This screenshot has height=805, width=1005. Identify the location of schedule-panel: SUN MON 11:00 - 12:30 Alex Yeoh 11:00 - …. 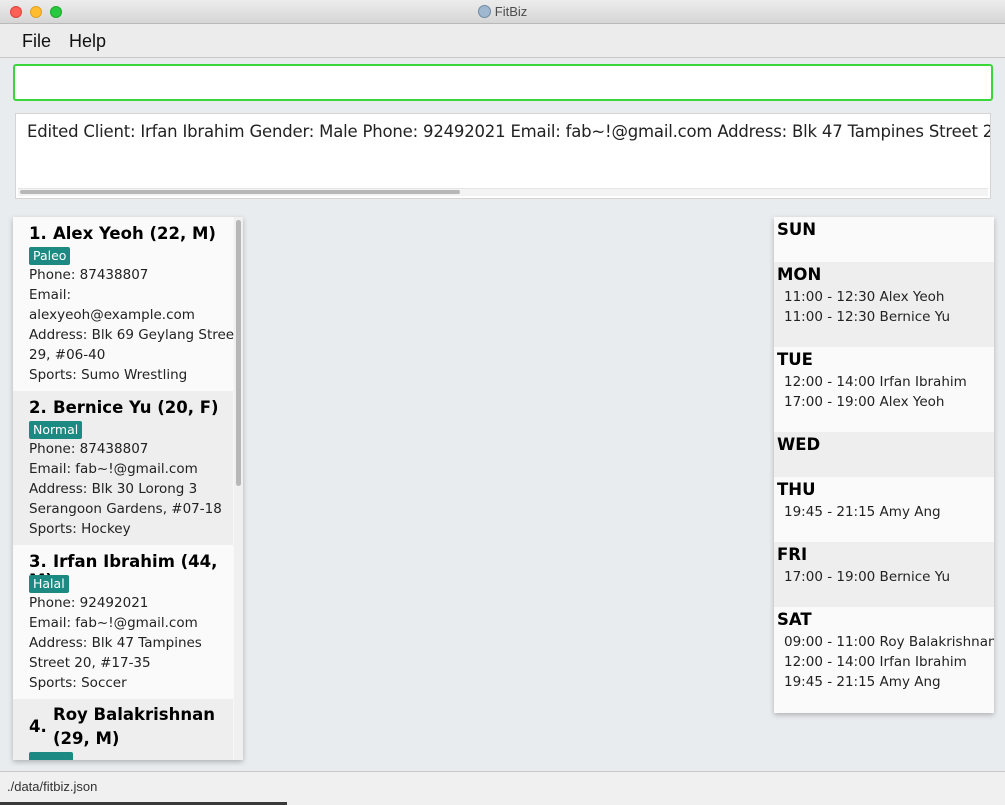
(884, 465).